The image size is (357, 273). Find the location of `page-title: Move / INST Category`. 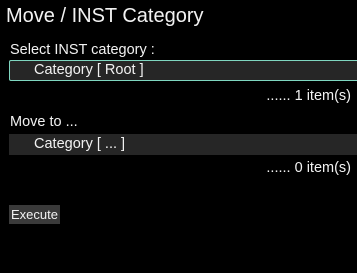

page-title: Move / INST Category is located at coordinates (105, 16).